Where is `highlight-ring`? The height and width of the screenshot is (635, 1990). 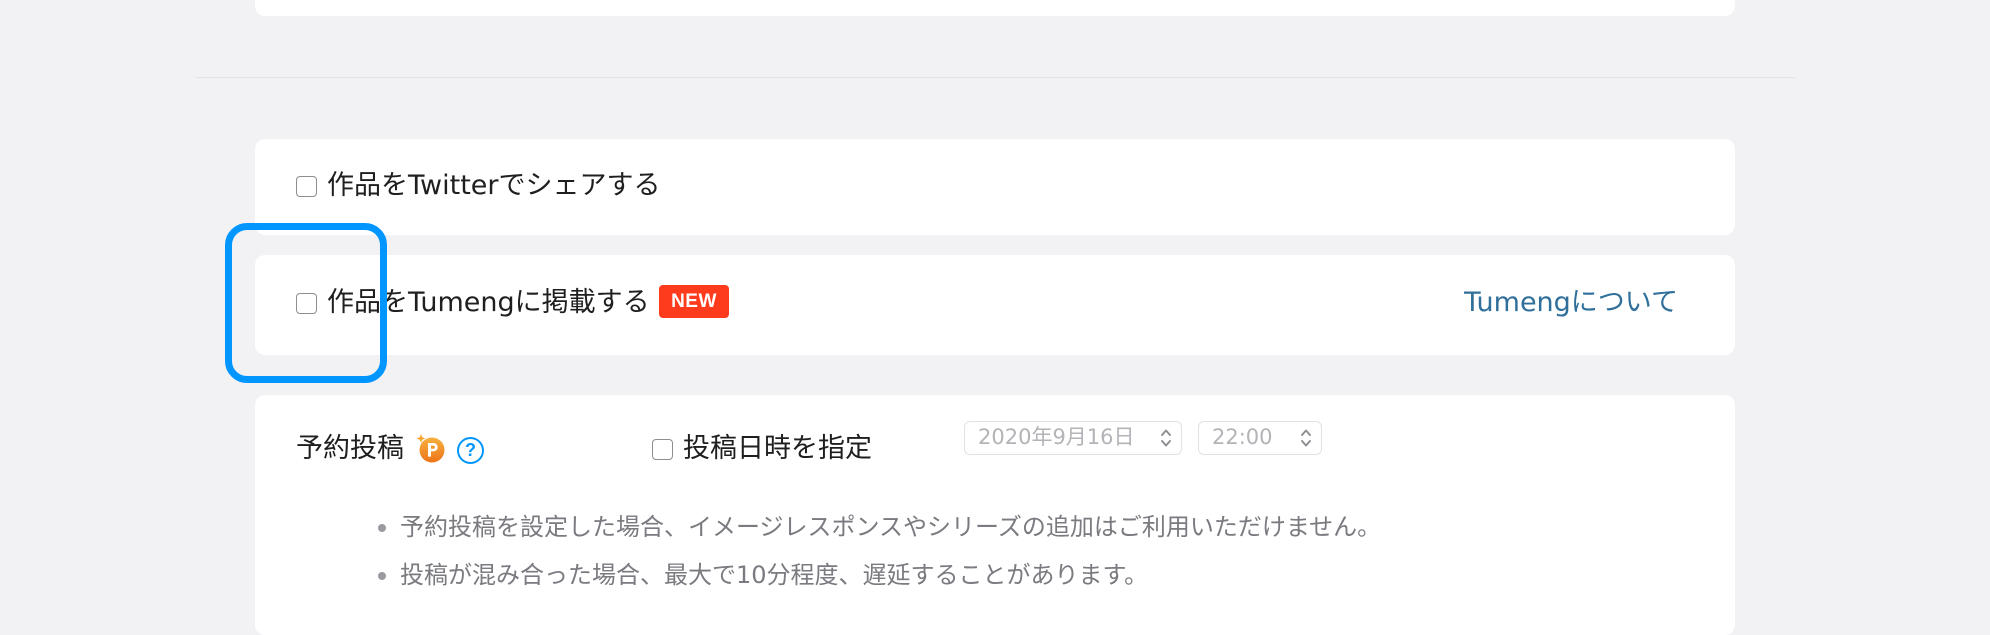
highlight-ring is located at coordinates (306, 303).